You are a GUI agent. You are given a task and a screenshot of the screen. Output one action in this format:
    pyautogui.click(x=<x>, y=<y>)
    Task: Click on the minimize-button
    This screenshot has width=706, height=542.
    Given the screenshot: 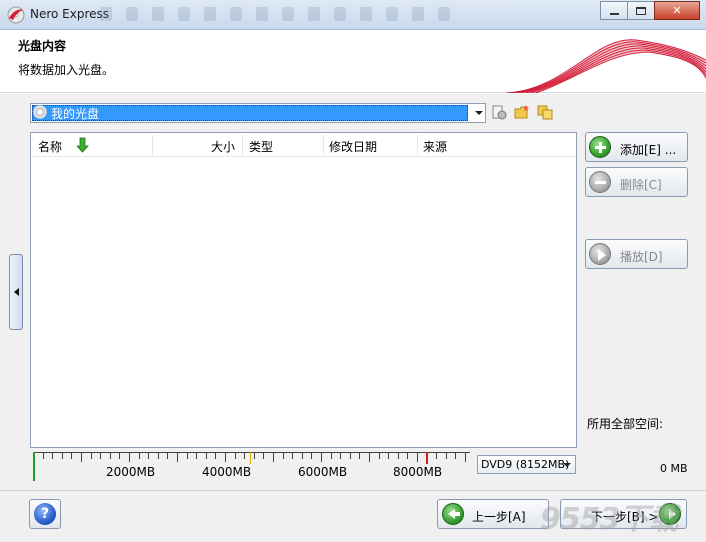 What is the action you would take?
    pyautogui.click(x=614, y=10)
    